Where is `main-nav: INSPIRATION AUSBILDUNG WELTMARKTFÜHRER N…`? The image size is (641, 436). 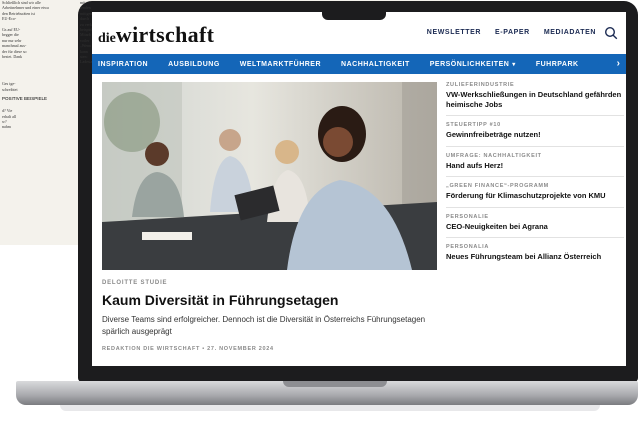 main-nav: INSPIRATION AUSBILDUNG WELTMARKTFÜHRER N… is located at coordinates (359, 64).